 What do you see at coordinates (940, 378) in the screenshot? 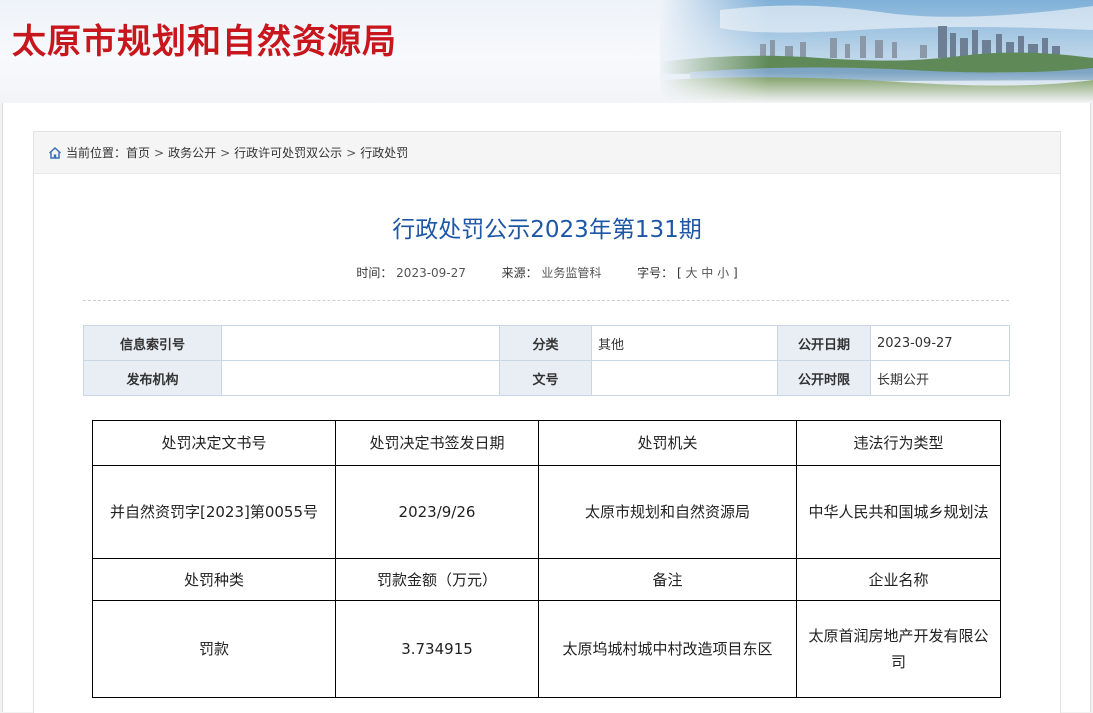
I see `info-value: 长期公开` at bounding box center [940, 378].